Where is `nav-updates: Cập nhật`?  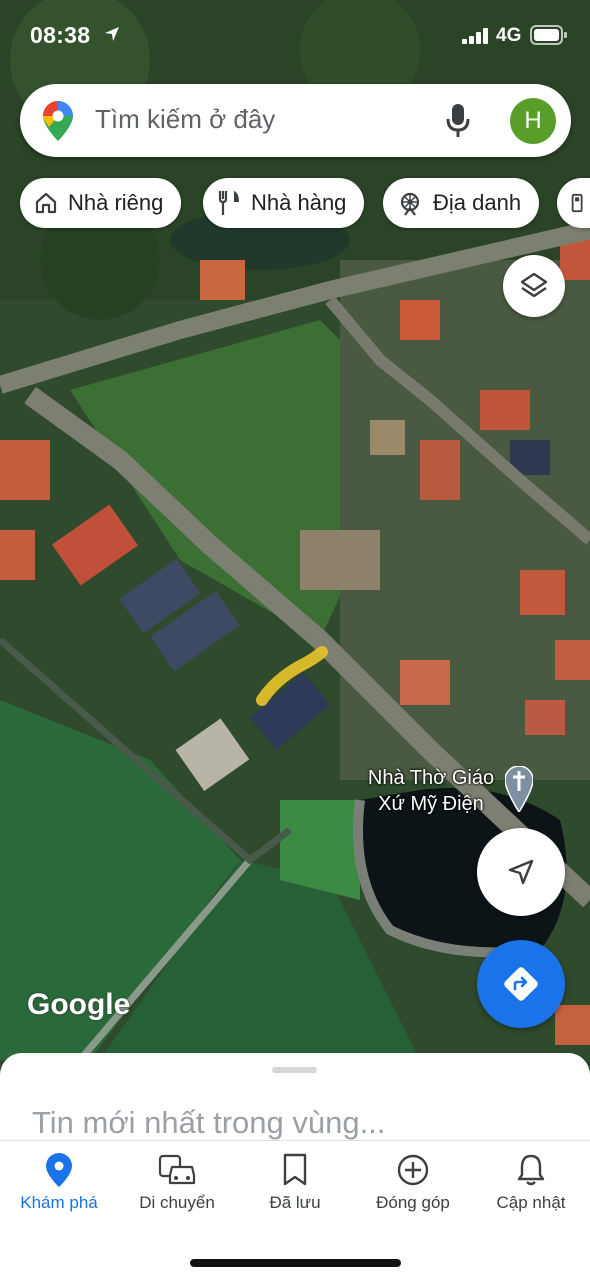 nav-updates: Cập nhật is located at coordinates (531, 1183).